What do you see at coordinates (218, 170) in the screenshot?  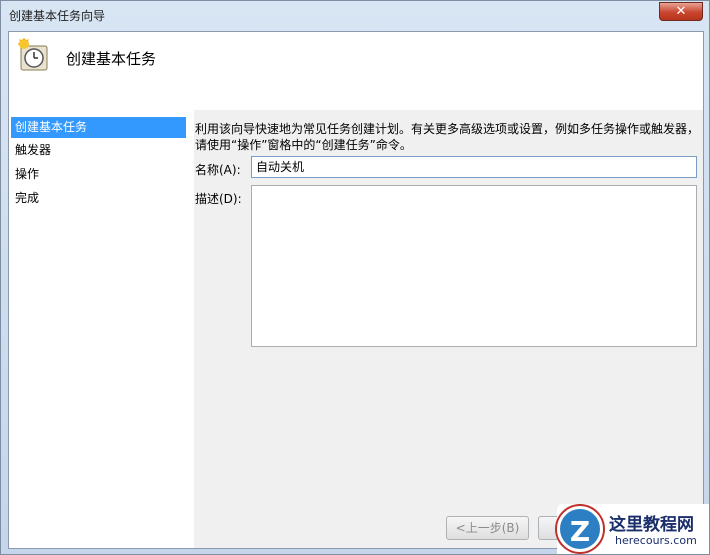 I see `name-label: 名称(A):` at bounding box center [218, 170].